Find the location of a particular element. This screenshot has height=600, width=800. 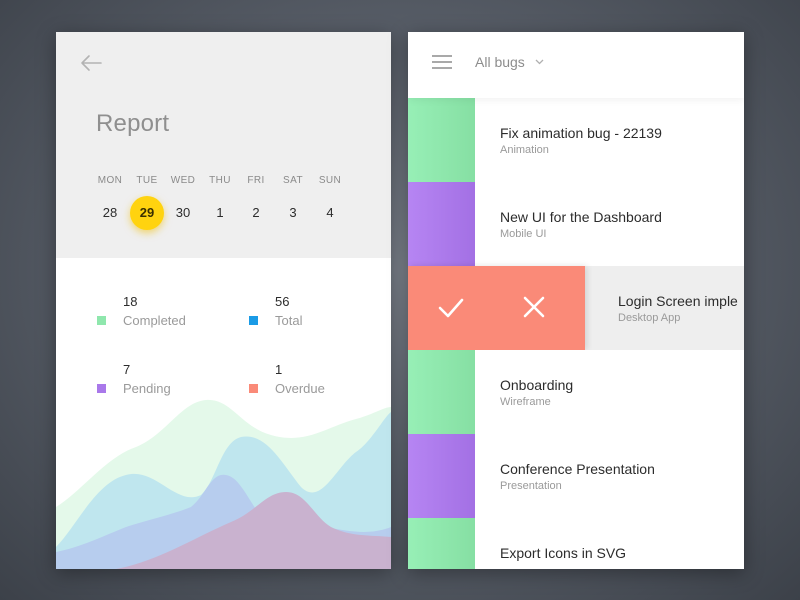

bug-category: Animation is located at coordinates (524, 150).